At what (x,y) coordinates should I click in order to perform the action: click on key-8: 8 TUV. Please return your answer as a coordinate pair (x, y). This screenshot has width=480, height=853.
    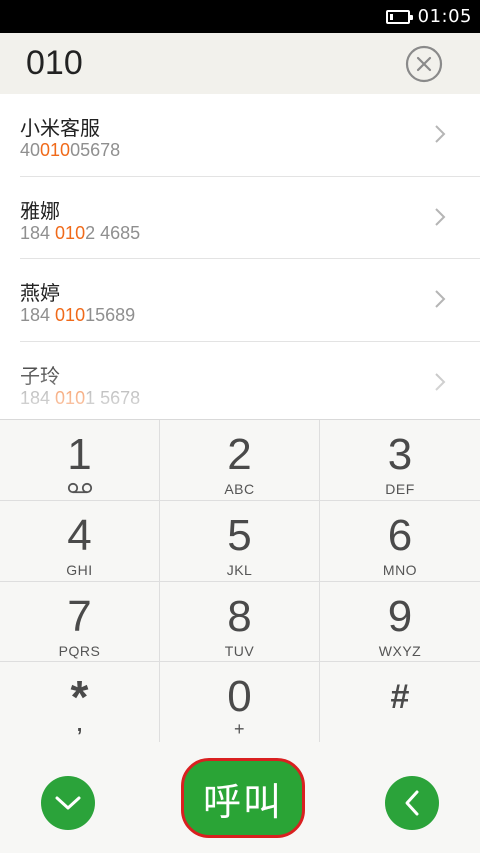
    Looking at the image, I should click on (240, 622).